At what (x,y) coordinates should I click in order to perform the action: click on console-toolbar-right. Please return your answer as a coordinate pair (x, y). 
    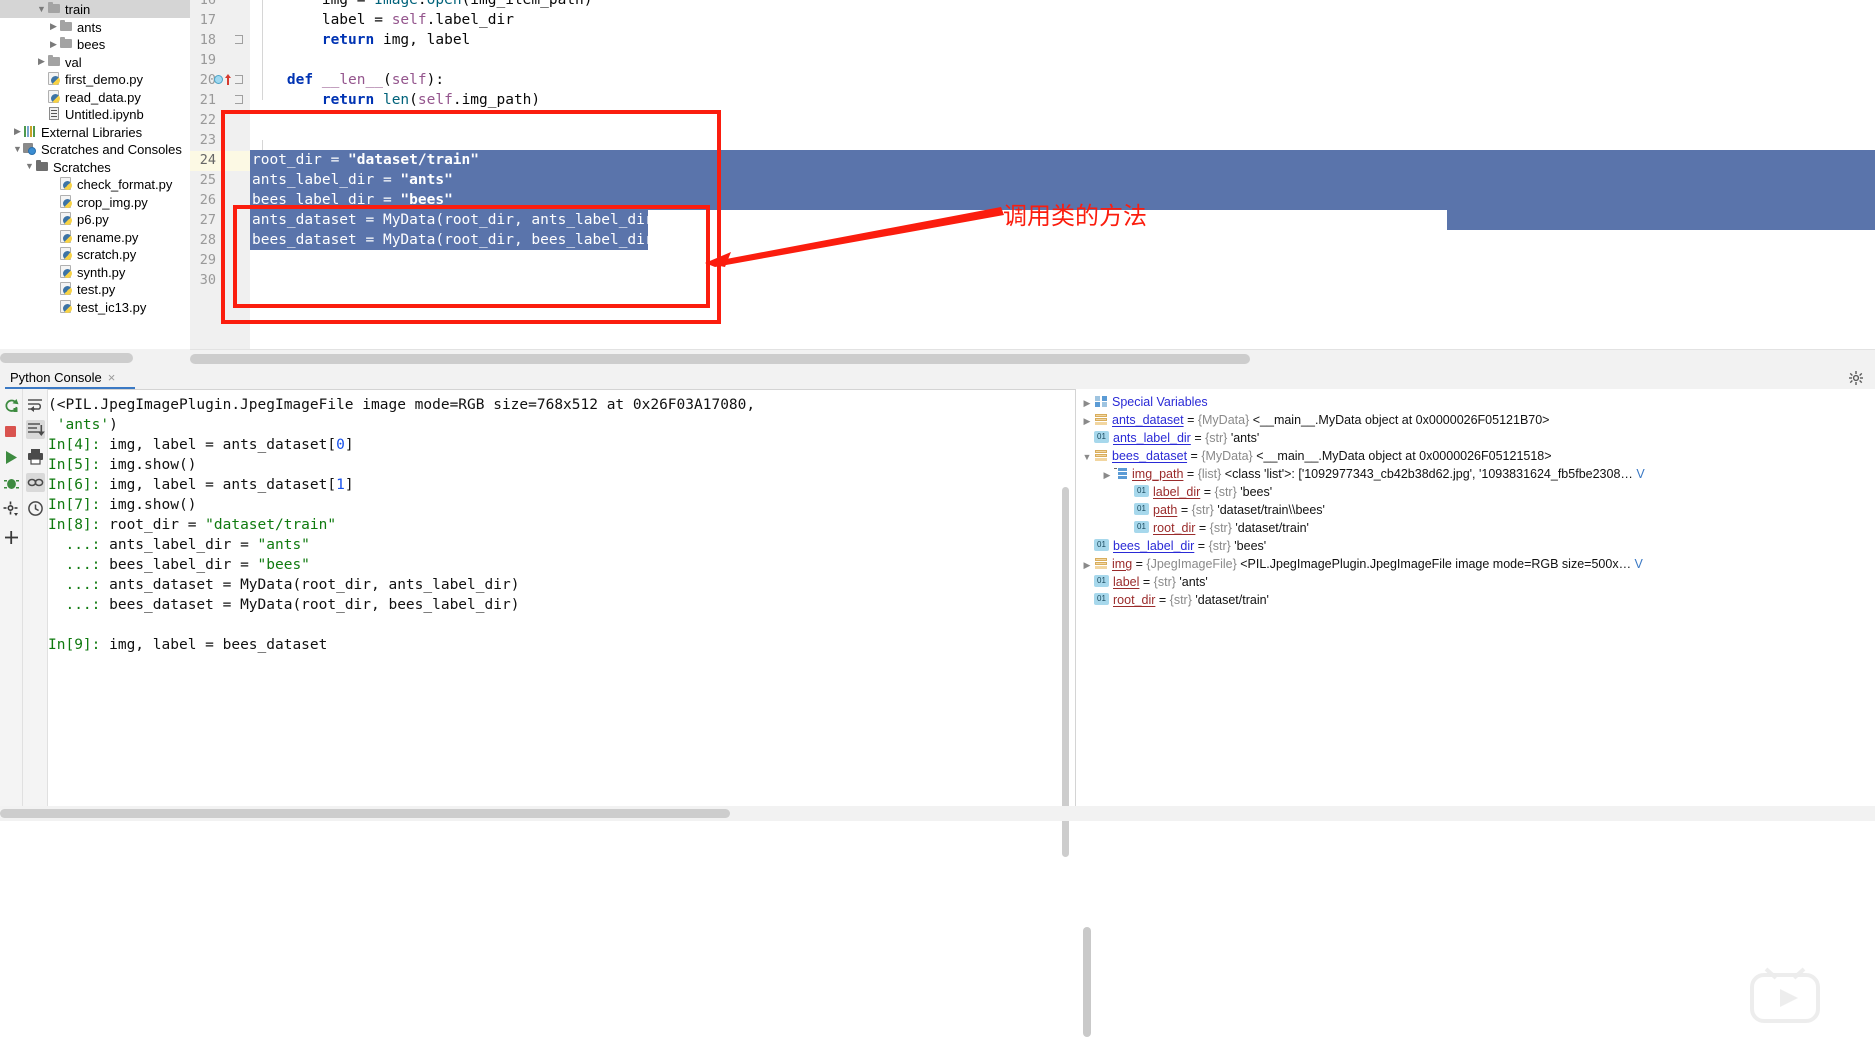
    Looking at the image, I should click on (35, 605).